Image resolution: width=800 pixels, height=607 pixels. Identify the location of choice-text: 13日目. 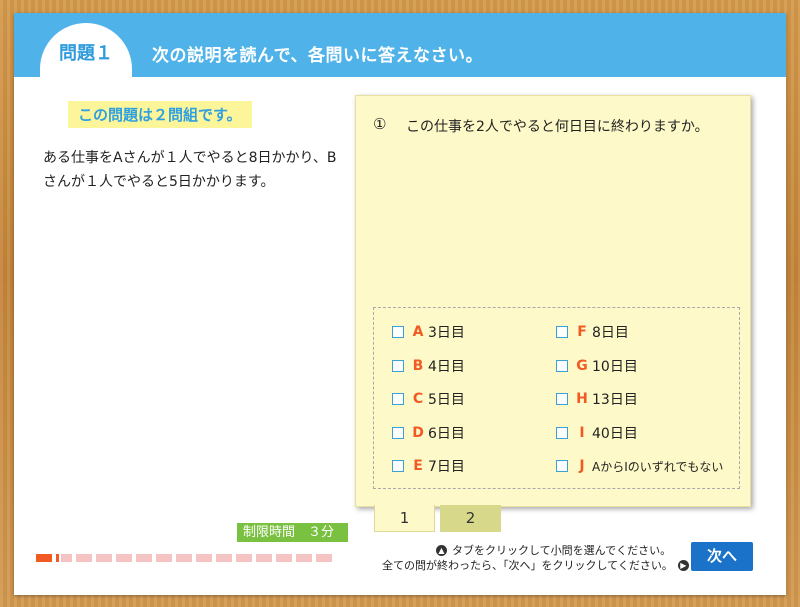
(615, 400).